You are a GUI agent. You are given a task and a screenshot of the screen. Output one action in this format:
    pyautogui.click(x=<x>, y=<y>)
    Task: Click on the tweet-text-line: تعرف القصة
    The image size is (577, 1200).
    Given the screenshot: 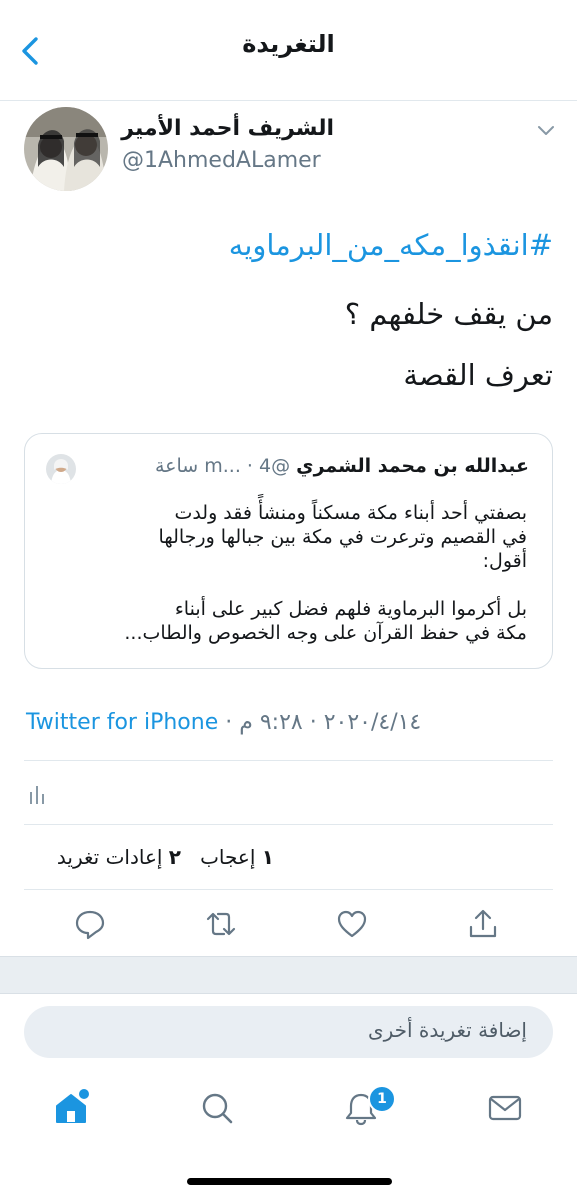 What is the action you would take?
    pyautogui.click(x=478, y=375)
    